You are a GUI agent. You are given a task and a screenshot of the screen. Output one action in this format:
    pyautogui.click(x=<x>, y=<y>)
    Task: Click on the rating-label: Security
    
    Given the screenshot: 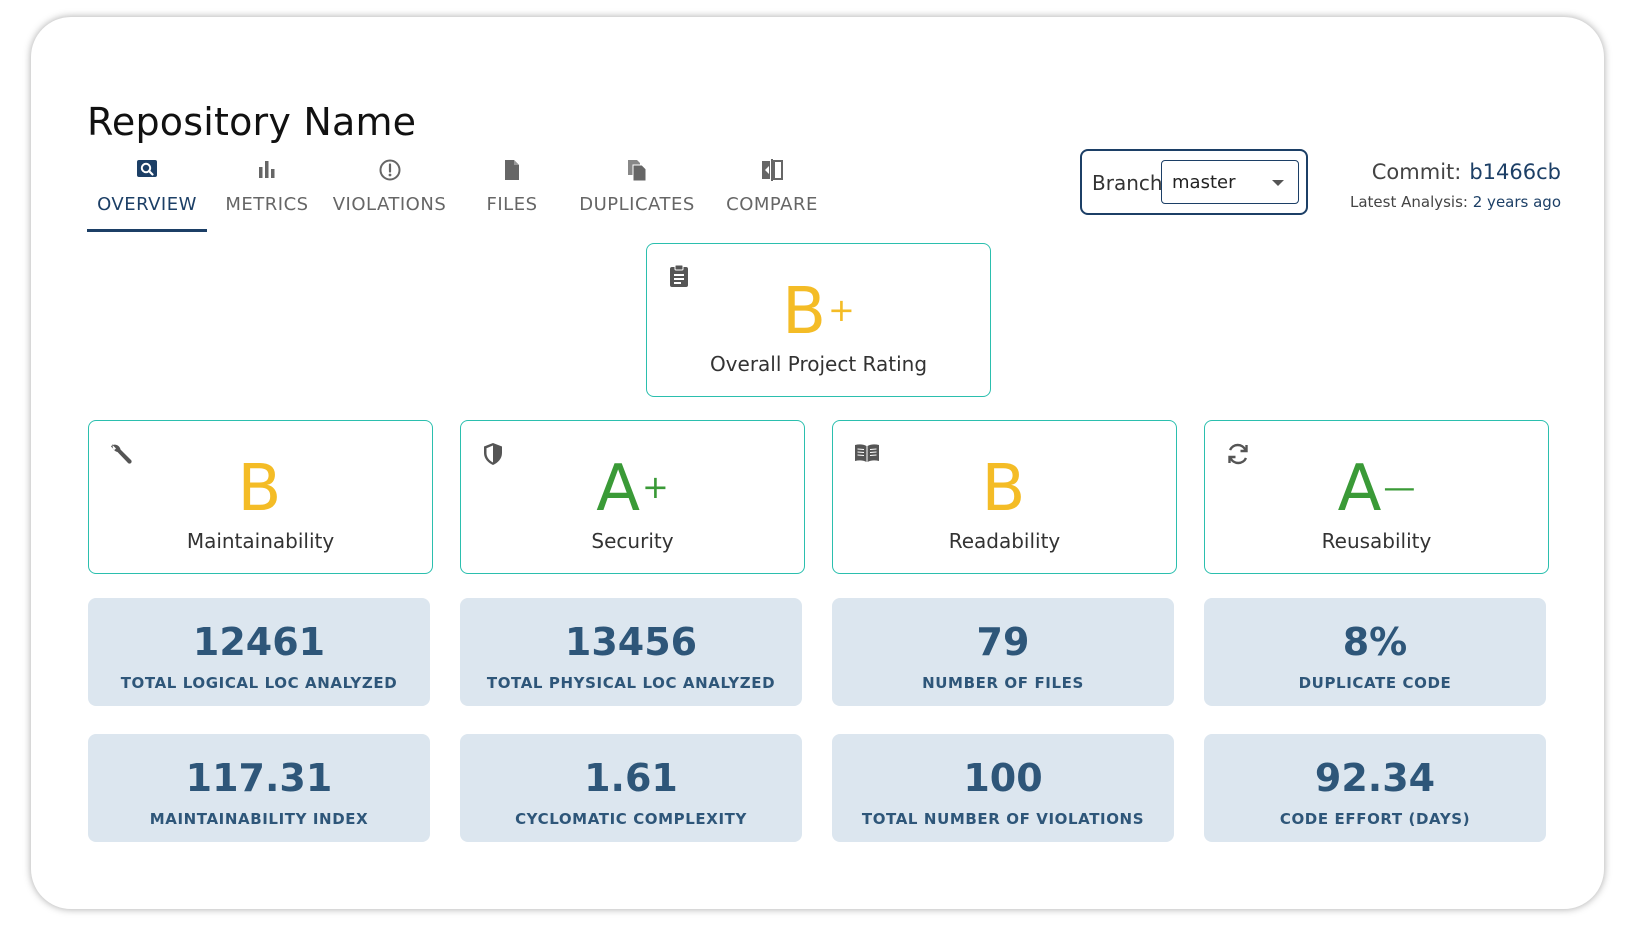 What is the action you would take?
    pyautogui.click(x=632, y=541)
    